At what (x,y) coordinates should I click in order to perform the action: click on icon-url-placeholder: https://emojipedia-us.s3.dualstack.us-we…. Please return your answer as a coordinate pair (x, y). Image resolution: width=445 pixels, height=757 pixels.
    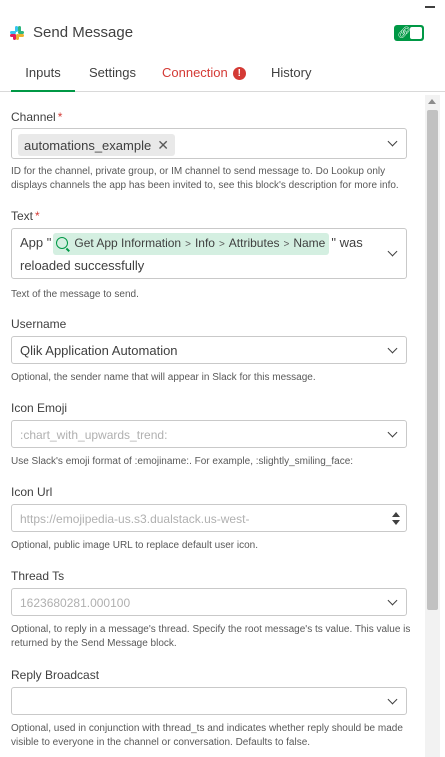
    Looking at the image, I should click on (135, 519).